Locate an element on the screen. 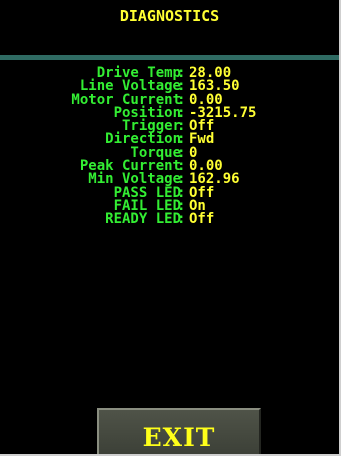  diag-value: Off is located at coordinates (202, 219).